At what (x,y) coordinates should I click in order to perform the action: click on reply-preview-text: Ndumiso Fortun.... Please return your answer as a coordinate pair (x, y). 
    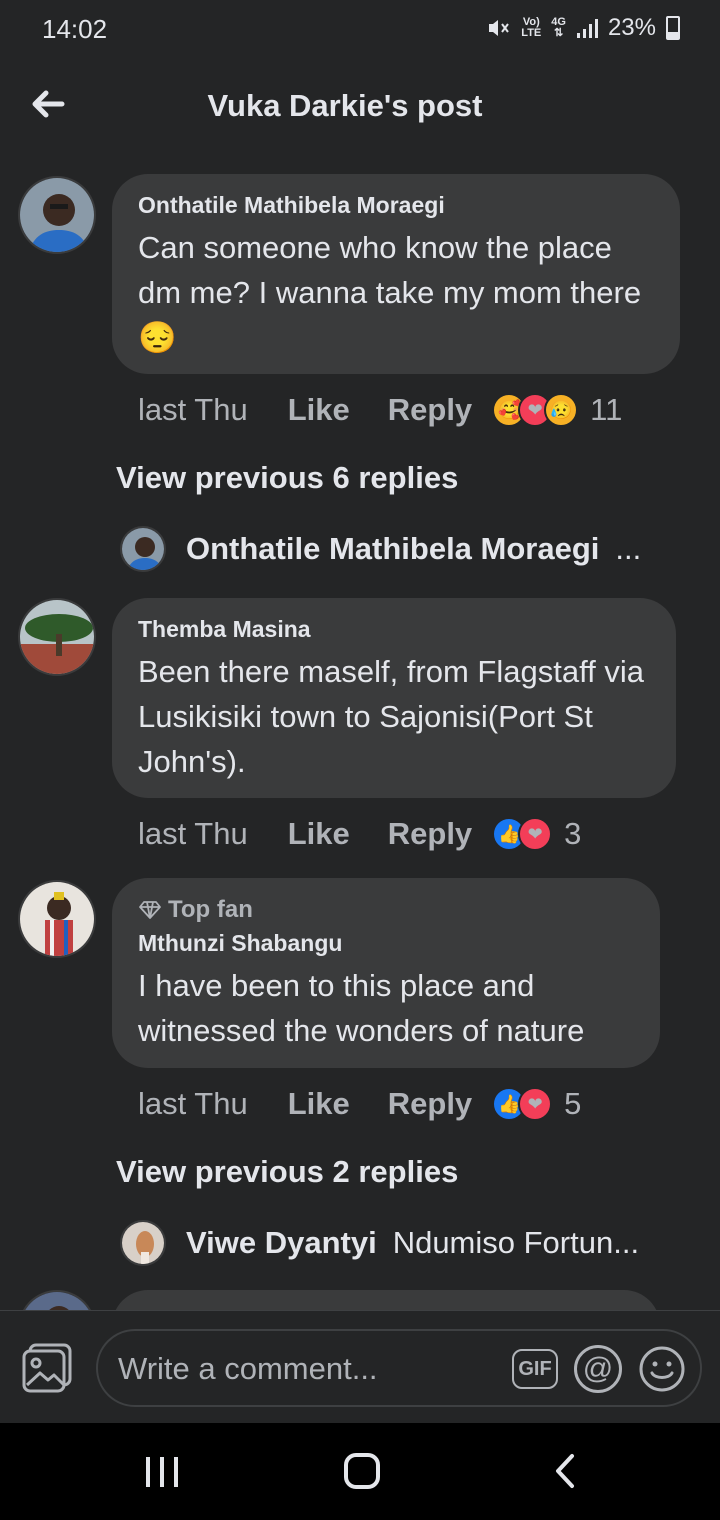
    Looking at the image, I should click on (516, 1242).